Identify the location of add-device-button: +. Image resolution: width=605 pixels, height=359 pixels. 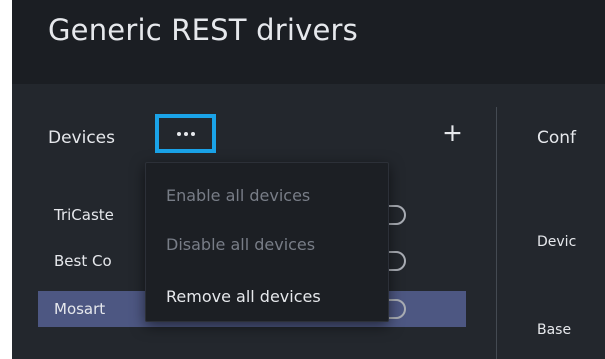
(452, 132).